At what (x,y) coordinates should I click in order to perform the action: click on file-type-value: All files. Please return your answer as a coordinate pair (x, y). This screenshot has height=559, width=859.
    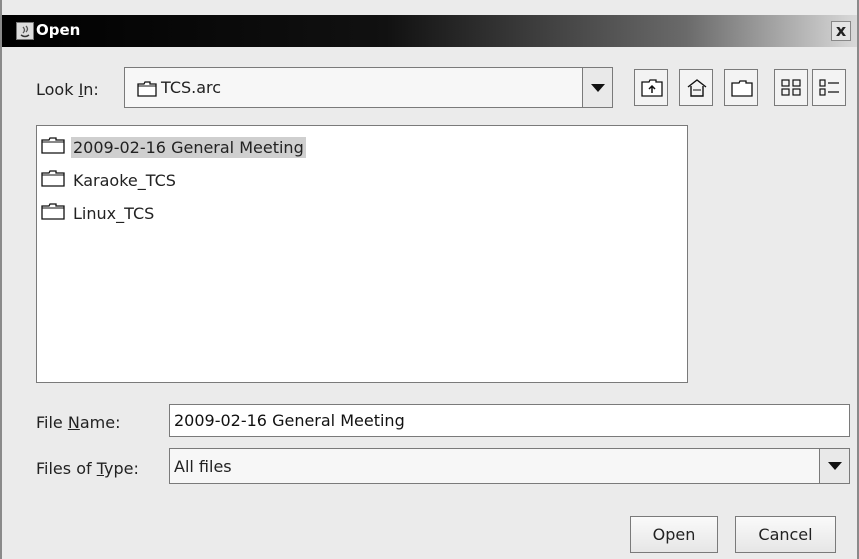
    Looking at the image, I should click on (203, 466).